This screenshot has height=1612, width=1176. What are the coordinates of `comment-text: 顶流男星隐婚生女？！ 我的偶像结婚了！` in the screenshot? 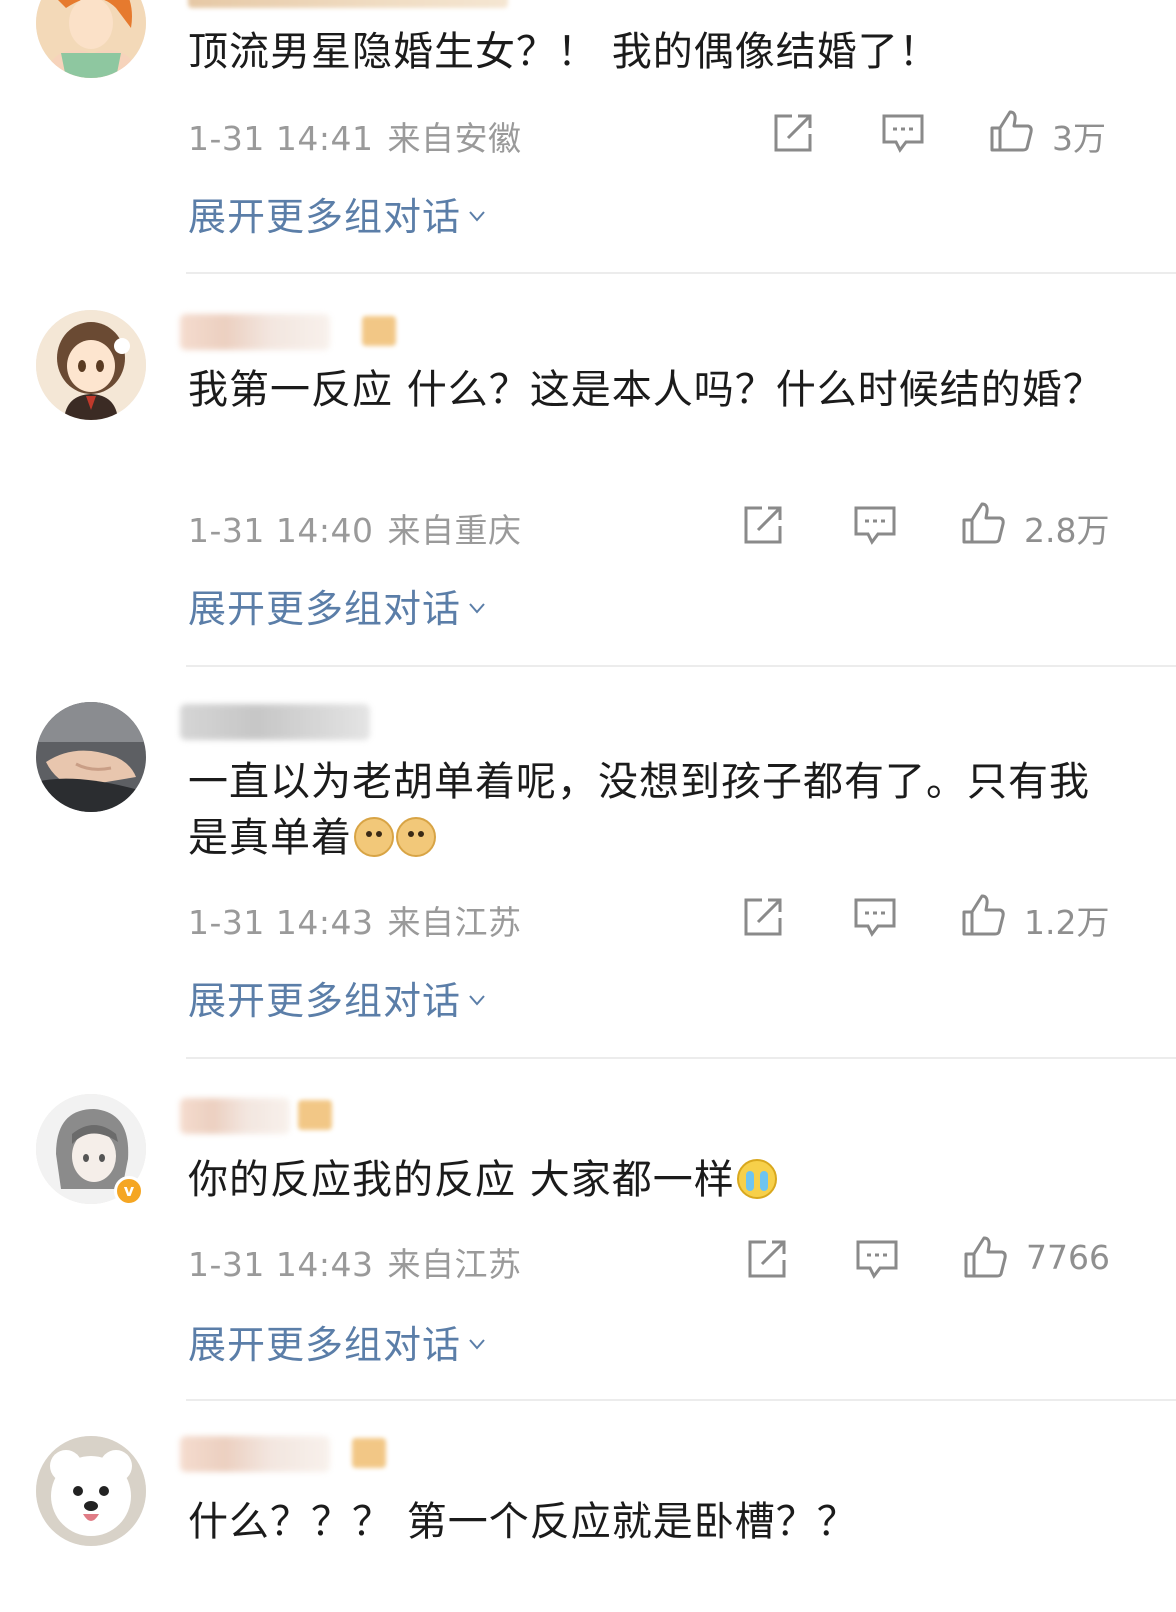 It's located at (564, 52).